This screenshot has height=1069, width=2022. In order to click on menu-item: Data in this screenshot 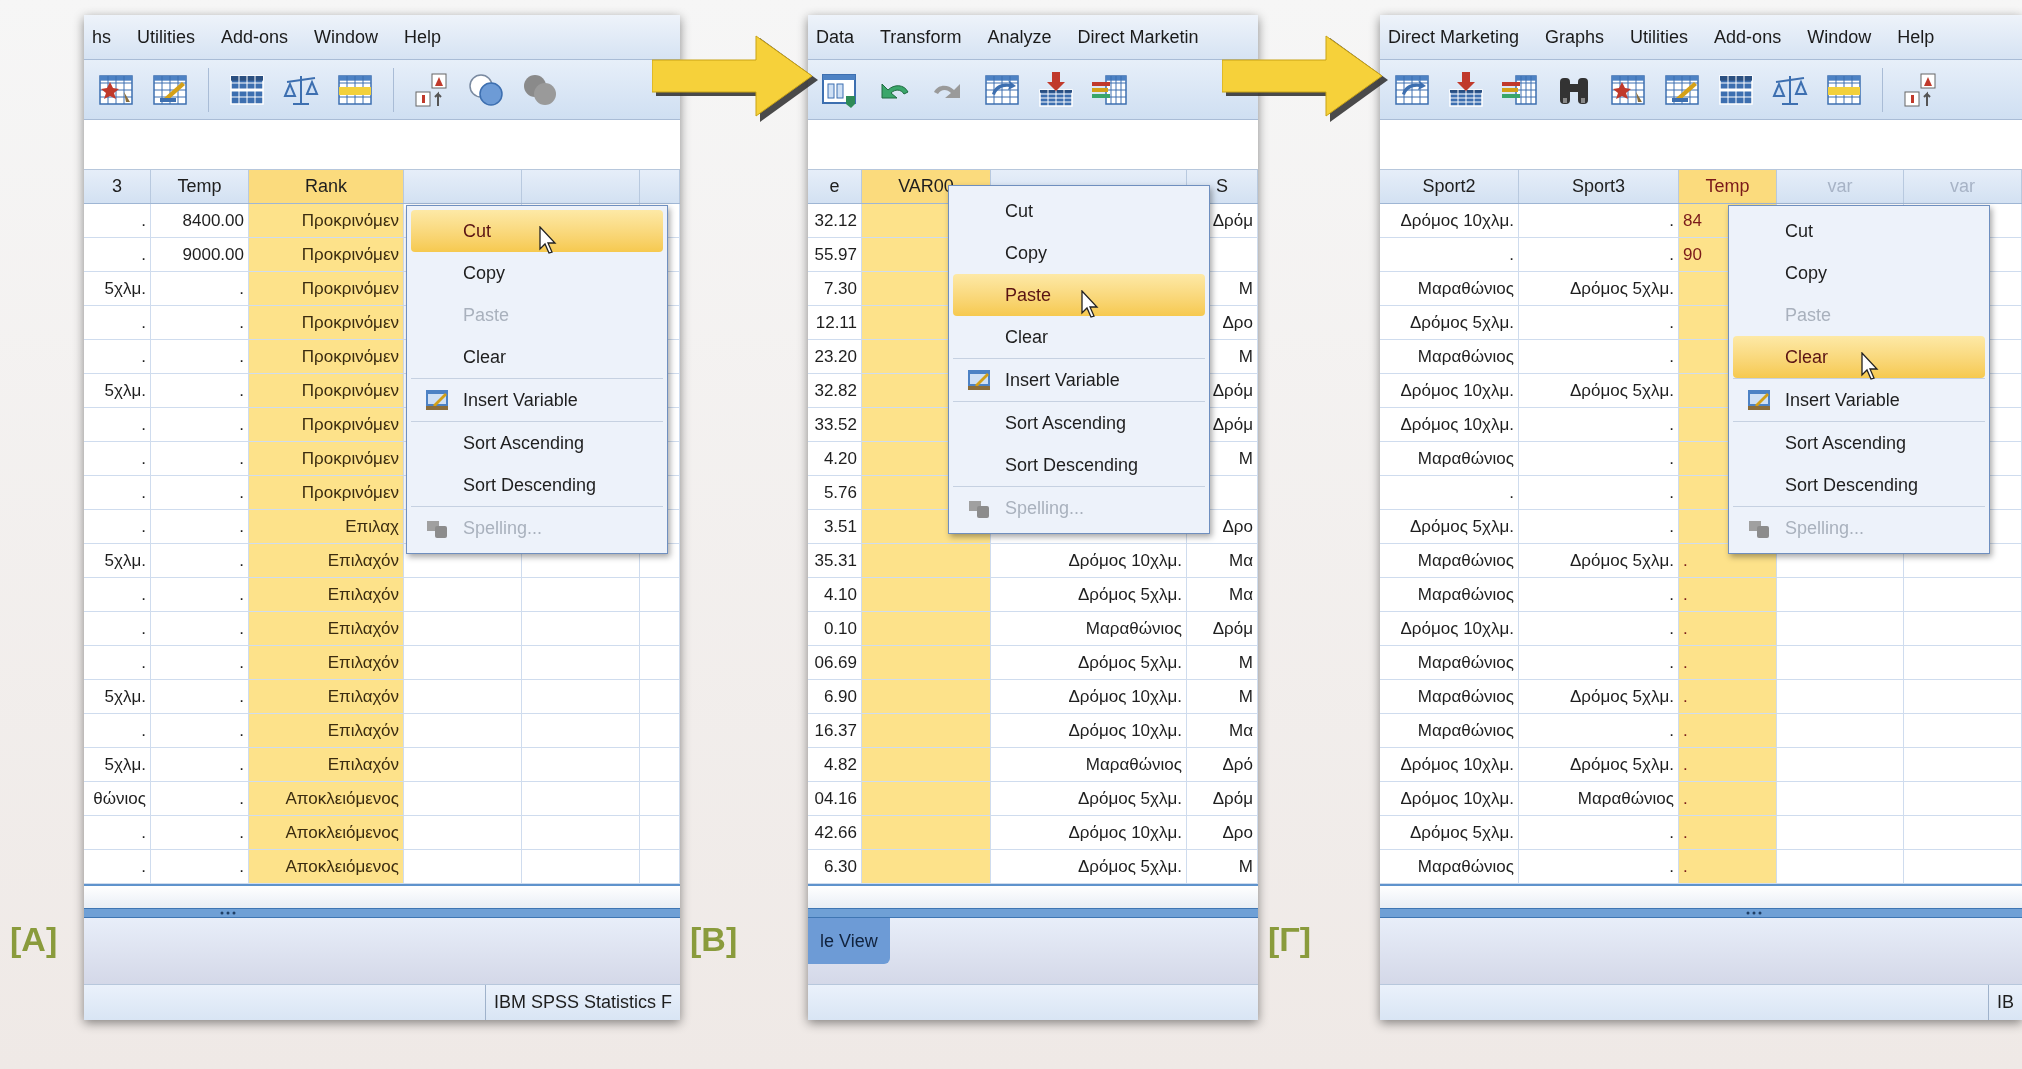, I will do `click(835, 37)`.